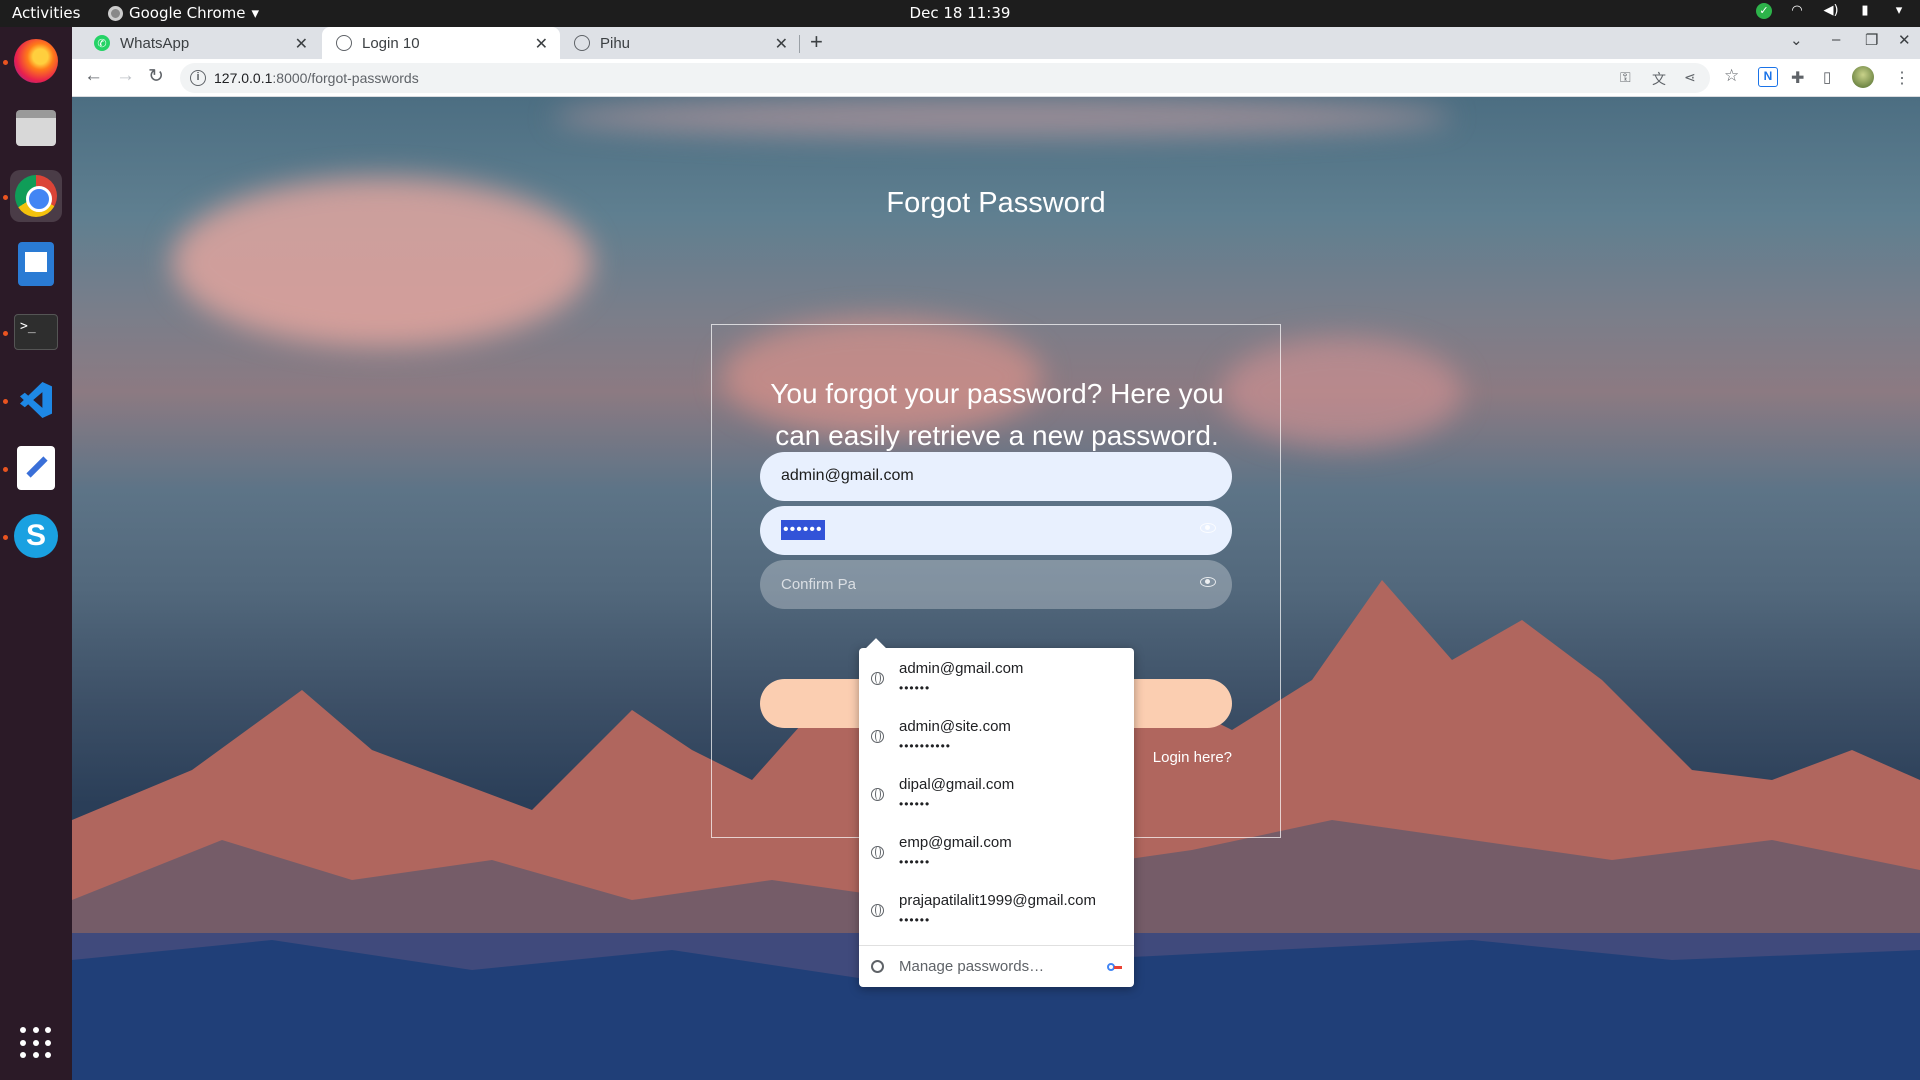  I want to click on text-editor-icon, so click(36, 468).